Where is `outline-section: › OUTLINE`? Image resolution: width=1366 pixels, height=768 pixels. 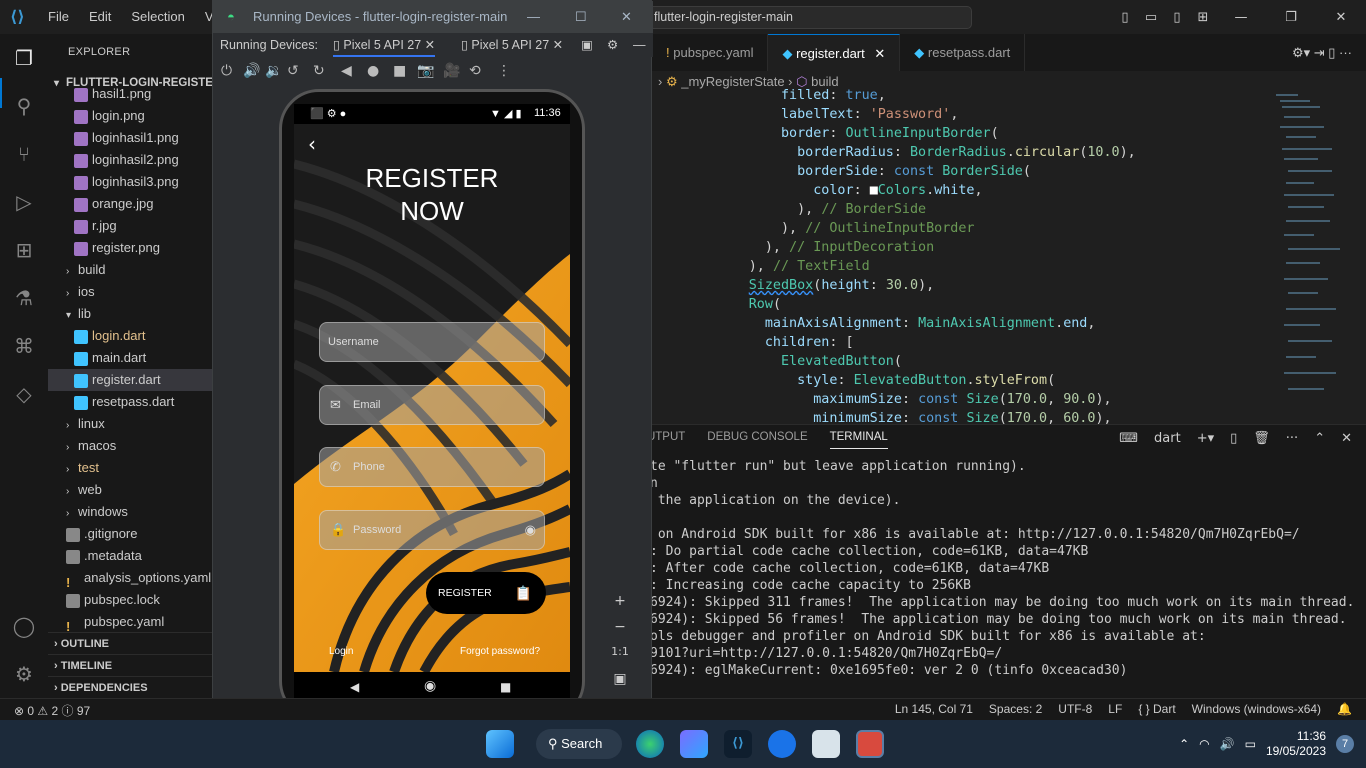
outline-section: › OUTLINE is located at coordinates (131, 643).